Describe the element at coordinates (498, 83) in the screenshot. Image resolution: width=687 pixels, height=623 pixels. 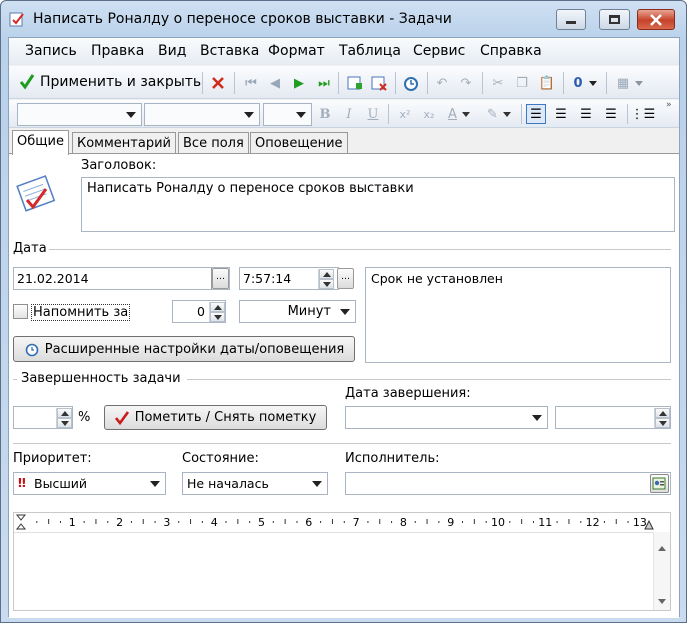
I see `cut-button: ✂` at that location.